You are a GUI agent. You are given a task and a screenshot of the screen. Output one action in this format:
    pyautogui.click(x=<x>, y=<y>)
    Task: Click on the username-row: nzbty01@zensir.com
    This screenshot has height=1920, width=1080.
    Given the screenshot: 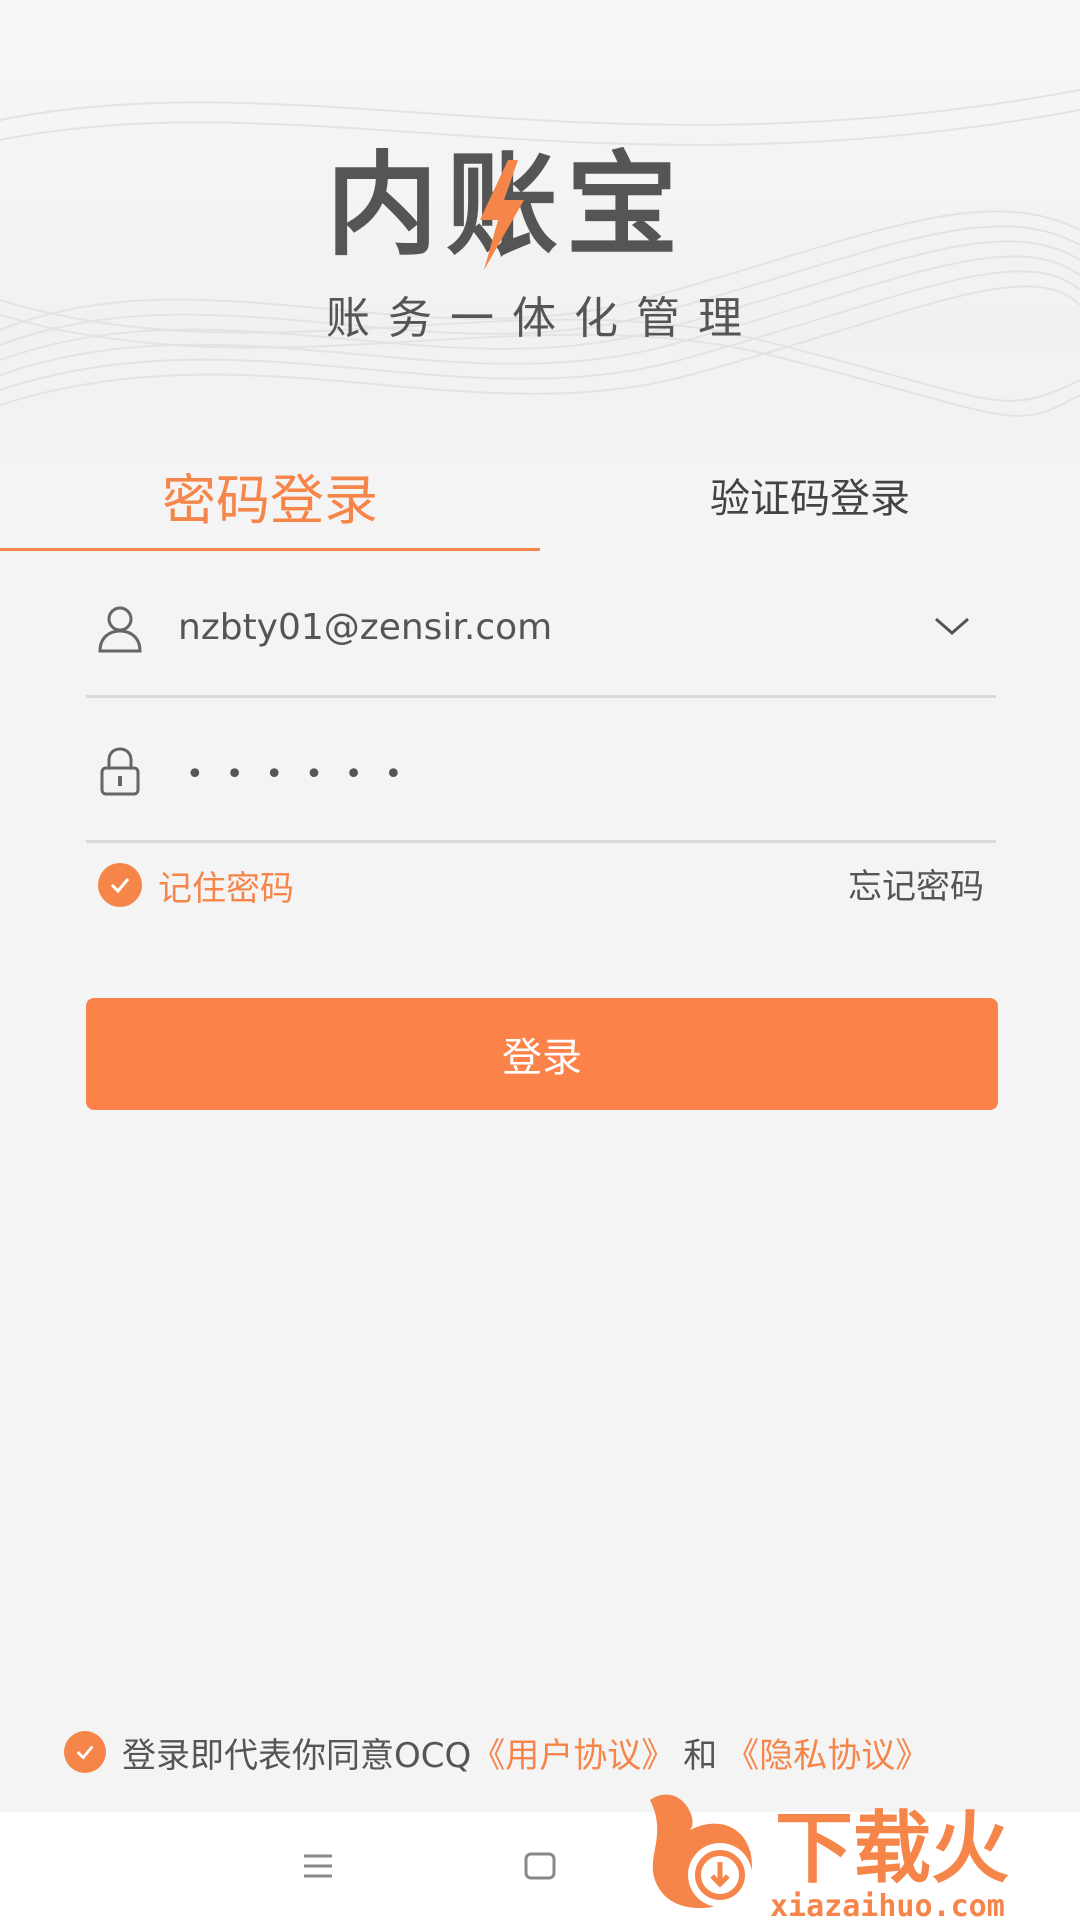 What is the action you would take?
    pyautogui.click(x=541, y=626)
    